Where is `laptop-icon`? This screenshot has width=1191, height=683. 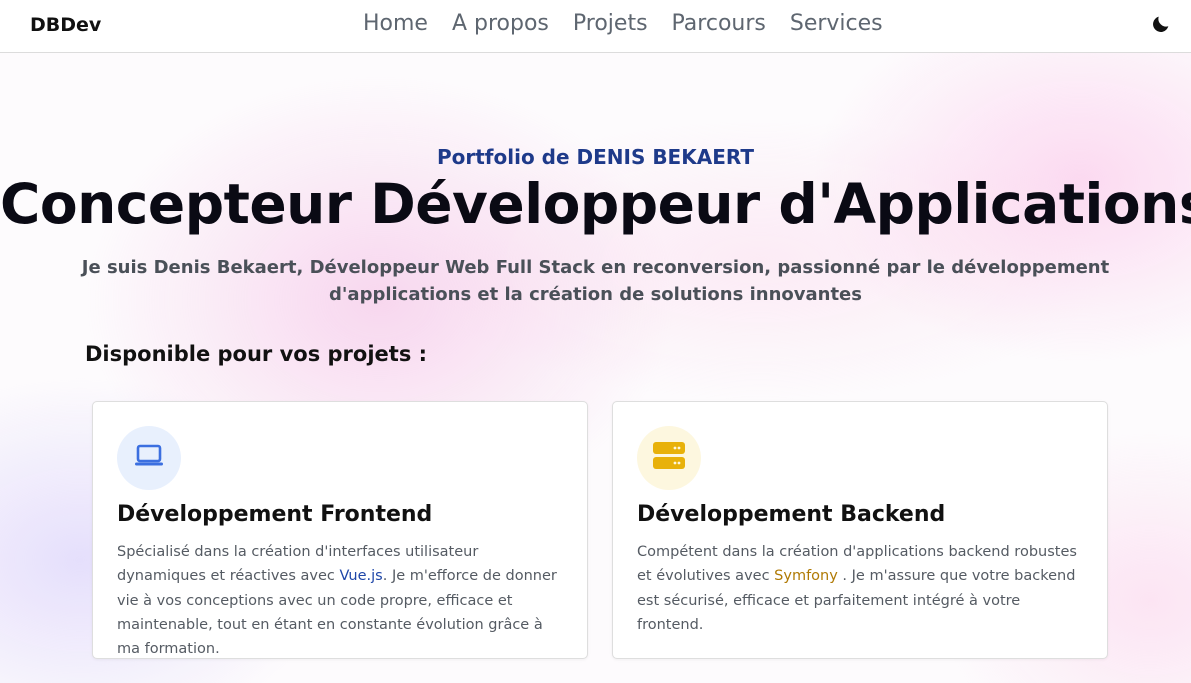
laptop-icon is located at coordinates (149, 458).